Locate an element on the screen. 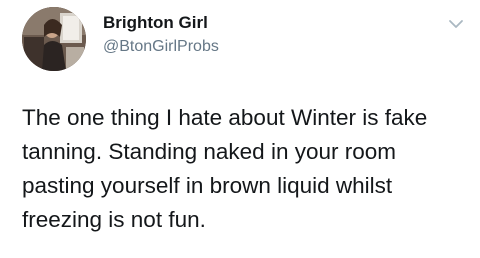  profile-photo-icon is located at coordinates (54, 39).